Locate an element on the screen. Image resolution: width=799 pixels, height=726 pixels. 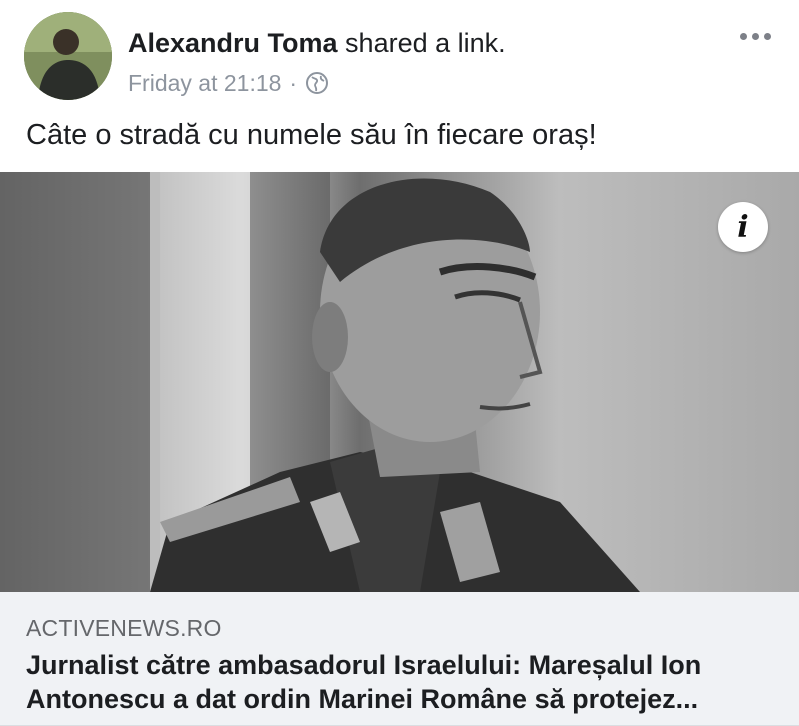
more-options-icon is located at coordinates (755, 36).